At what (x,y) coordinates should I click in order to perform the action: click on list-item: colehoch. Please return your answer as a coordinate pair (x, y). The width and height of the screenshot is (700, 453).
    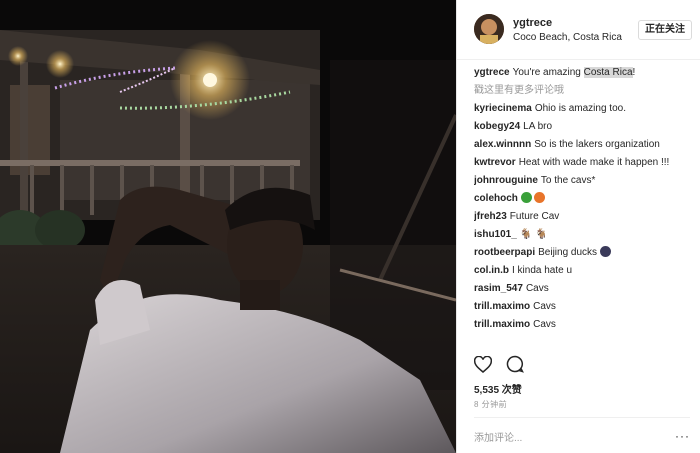
    Looking at the image, I should click on (585, 198).